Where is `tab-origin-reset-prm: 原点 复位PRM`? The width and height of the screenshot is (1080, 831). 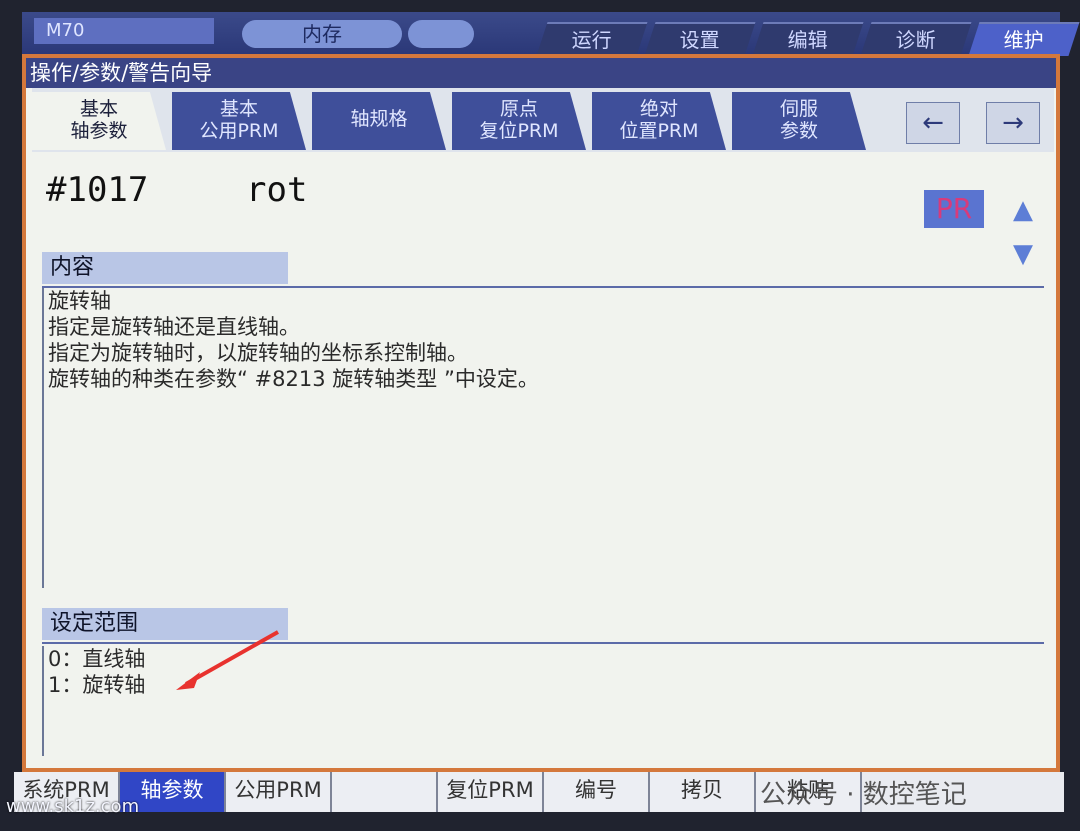
tab-origin-reset-prm: 原点 复位PRM is located at coordinates (519, 121).